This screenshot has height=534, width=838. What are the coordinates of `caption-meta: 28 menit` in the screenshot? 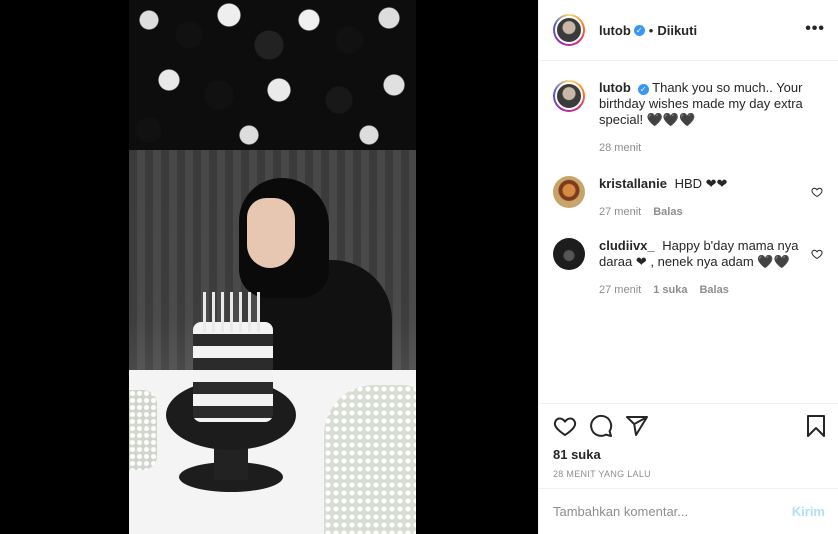 It's located at (706, 148).